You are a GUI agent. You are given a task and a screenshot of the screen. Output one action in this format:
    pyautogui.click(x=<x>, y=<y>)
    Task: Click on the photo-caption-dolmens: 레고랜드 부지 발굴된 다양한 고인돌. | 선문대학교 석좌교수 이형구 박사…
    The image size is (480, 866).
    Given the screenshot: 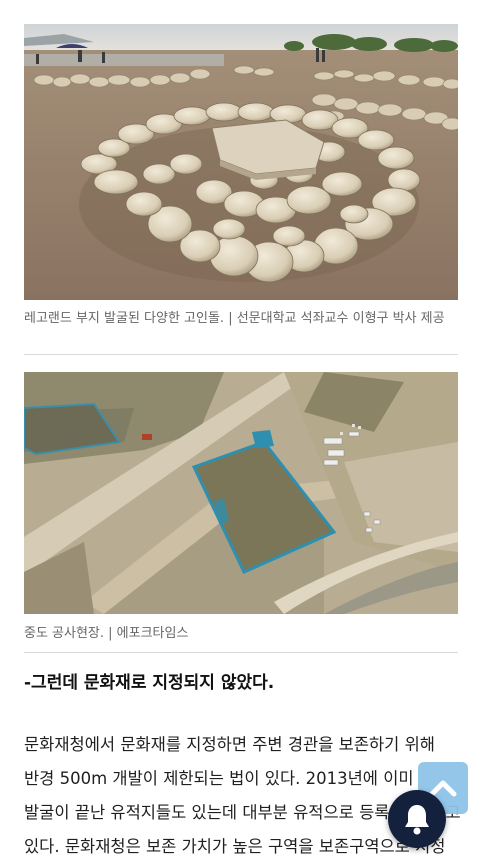 What is the action you would take?
    pyautogui.click(x=234, y=318)
    